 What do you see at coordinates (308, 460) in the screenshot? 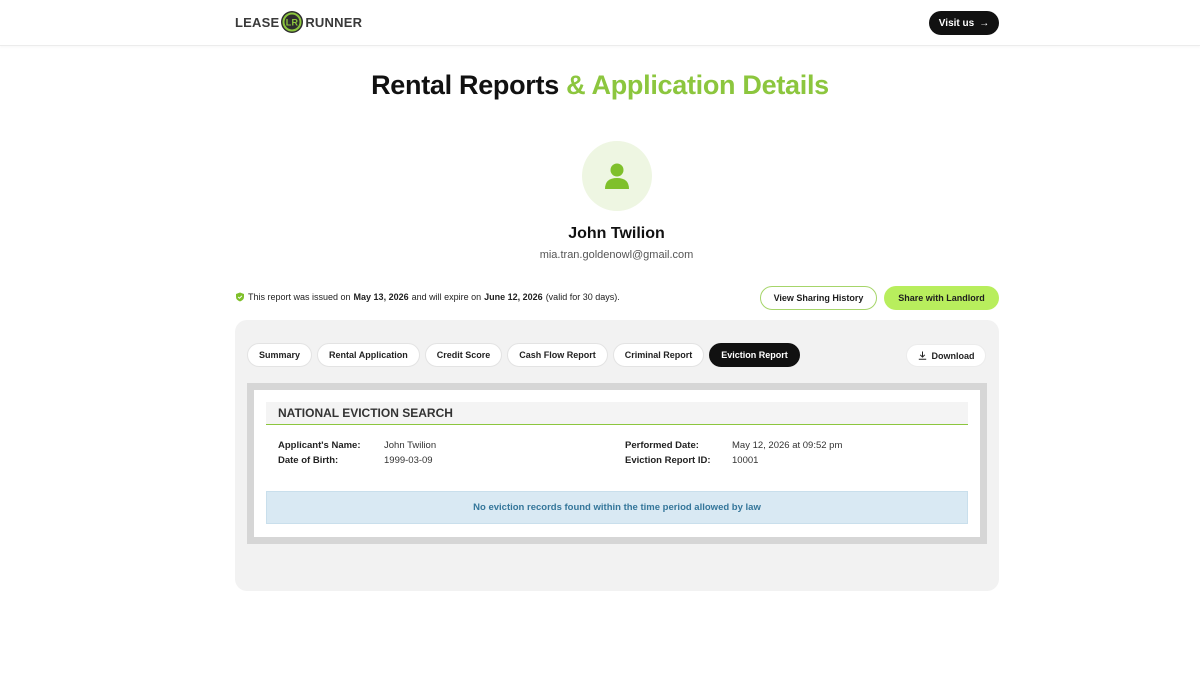
I see `date-of-birth-label: Date of Birth:` at bounding box center [308, 460].